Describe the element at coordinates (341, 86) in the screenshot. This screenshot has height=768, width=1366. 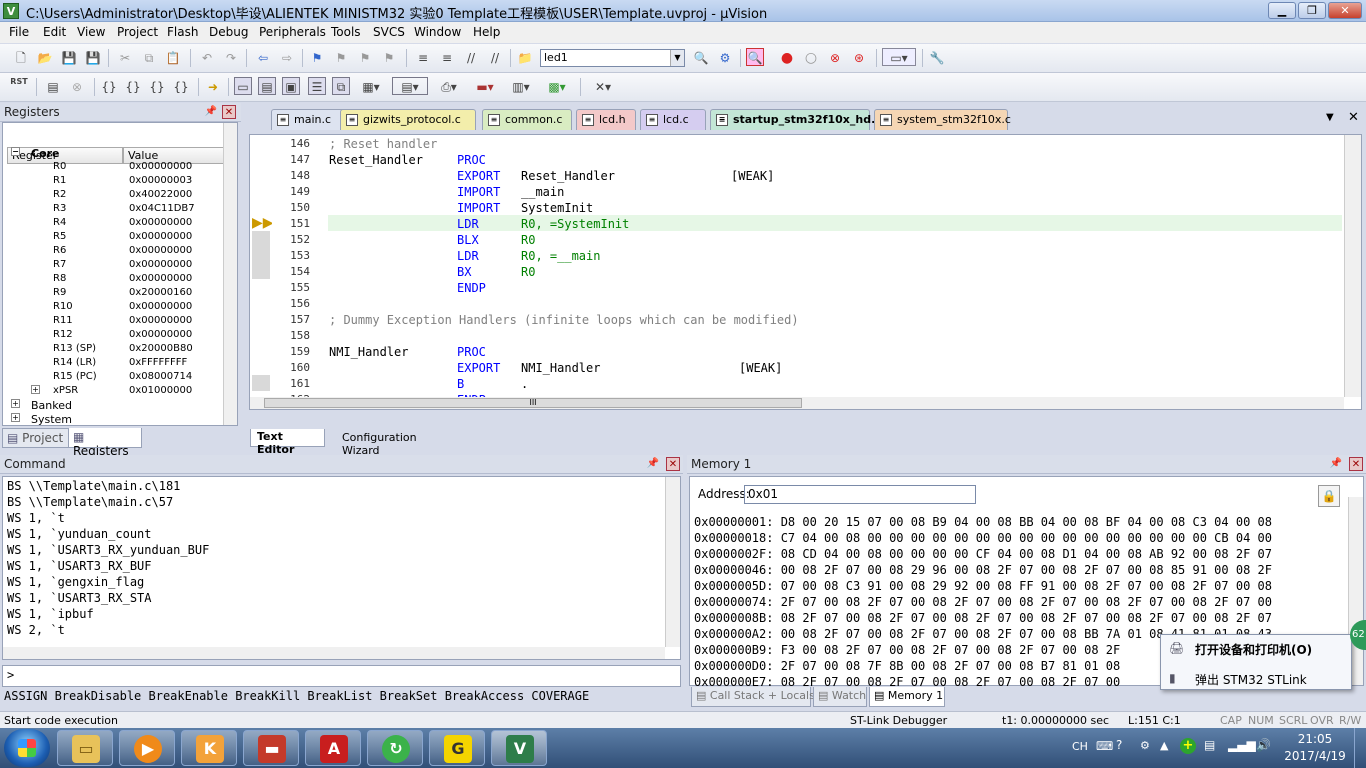
I see `call-stack-window-icon: ⧉` at that location.